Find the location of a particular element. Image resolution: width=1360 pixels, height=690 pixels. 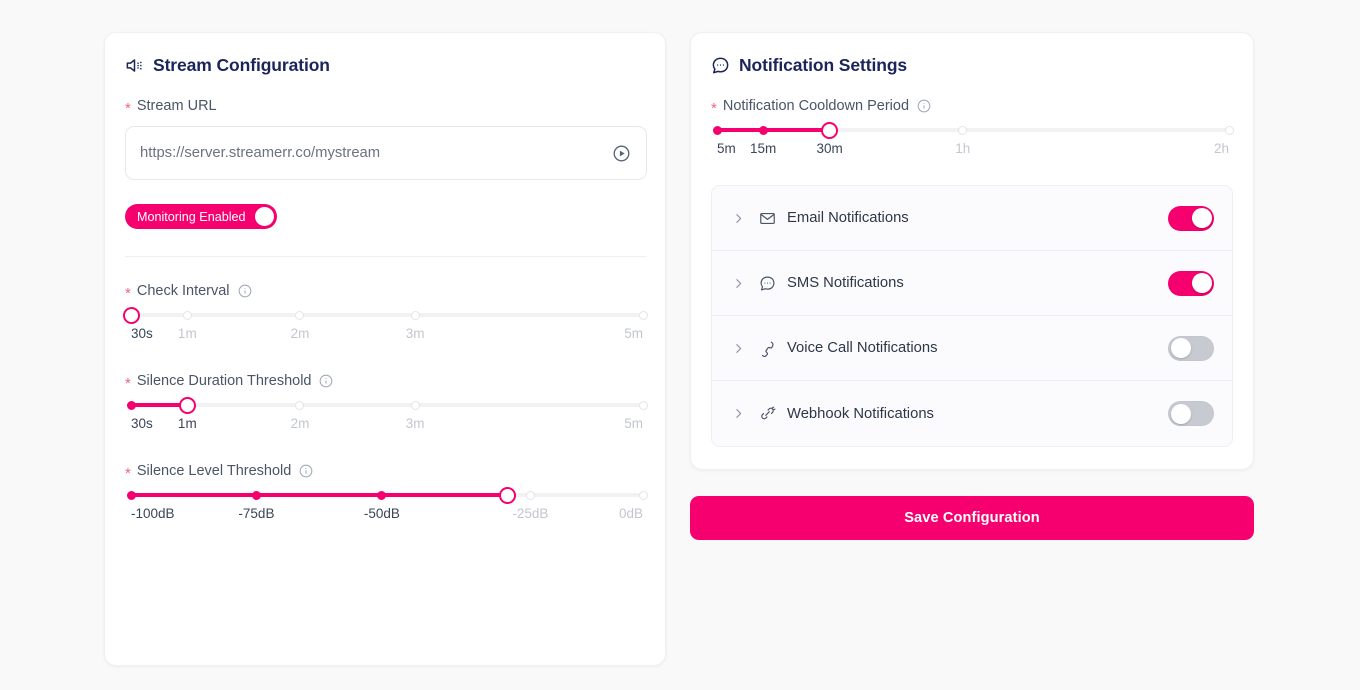

silence-level-slider-labels: -100dB -75dB -50dB -25dB 0dB is located at coordinates (387, 515).